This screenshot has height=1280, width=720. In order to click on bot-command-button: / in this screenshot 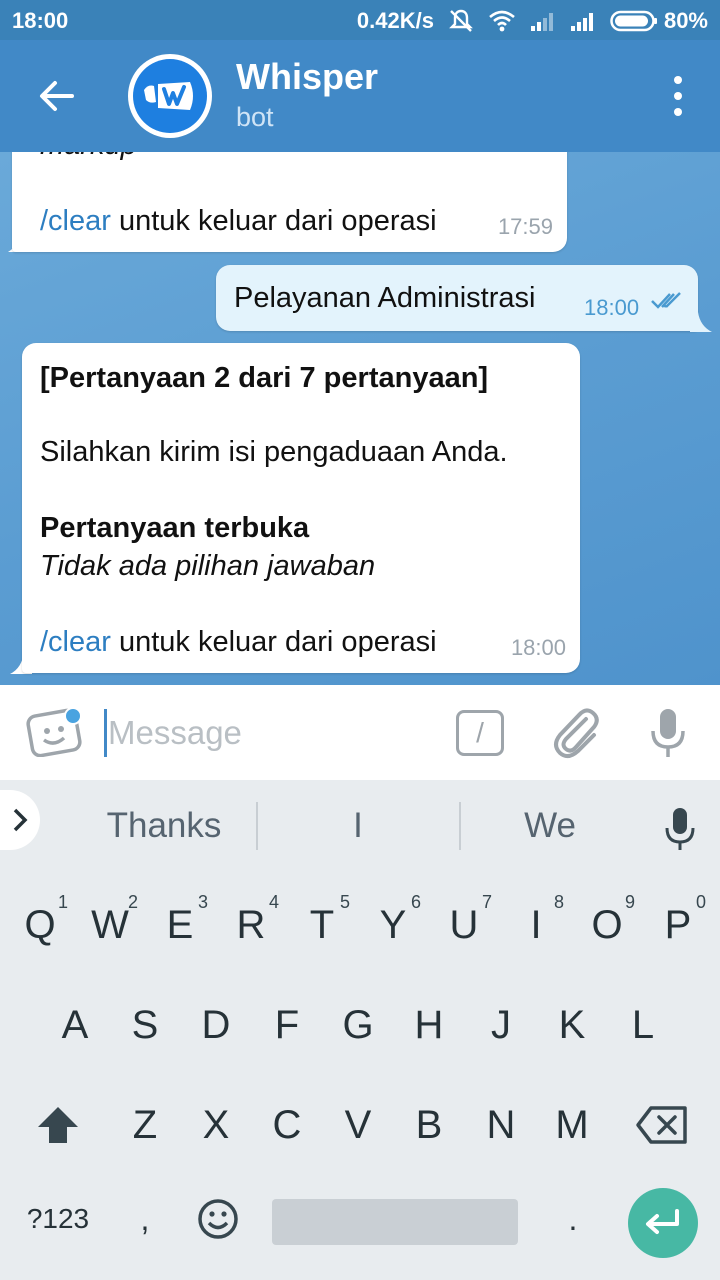, I will do `click(480, 733)`.